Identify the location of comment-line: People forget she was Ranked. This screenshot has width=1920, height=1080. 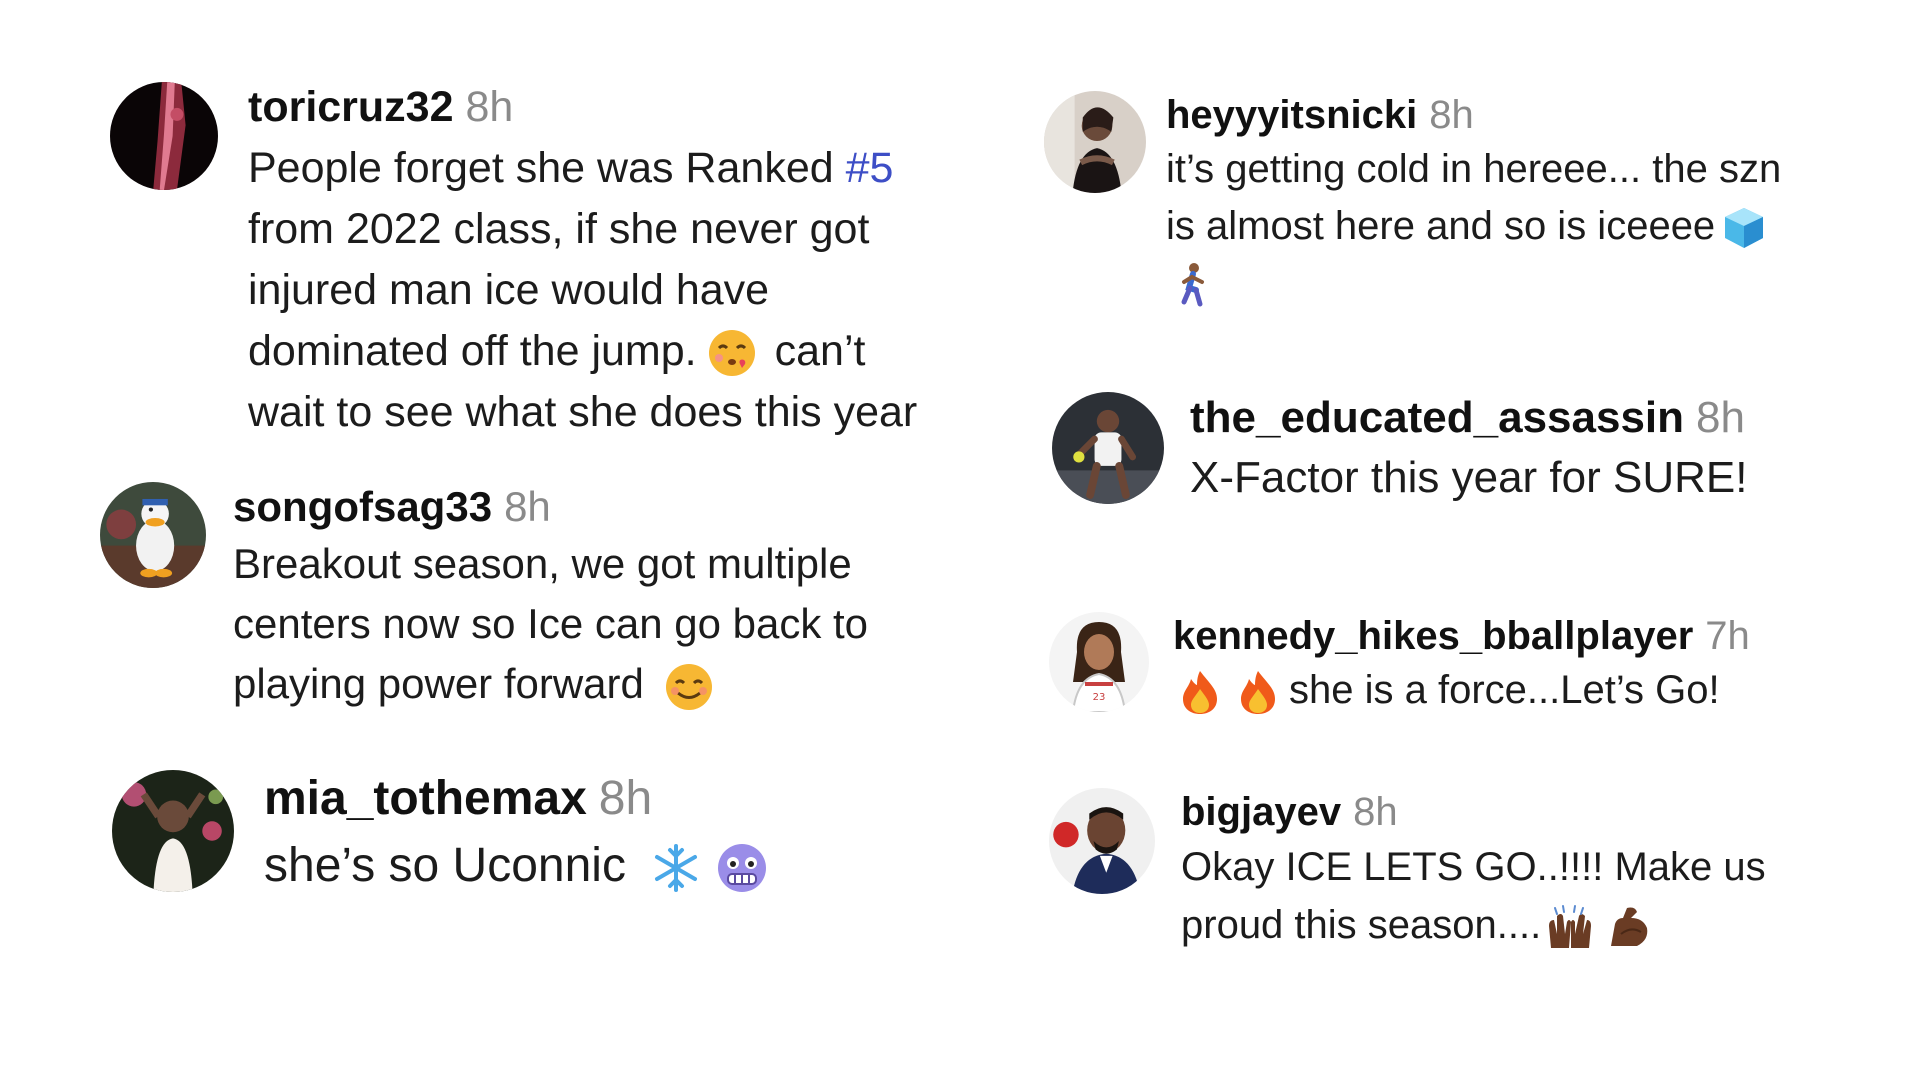
(541, 167).